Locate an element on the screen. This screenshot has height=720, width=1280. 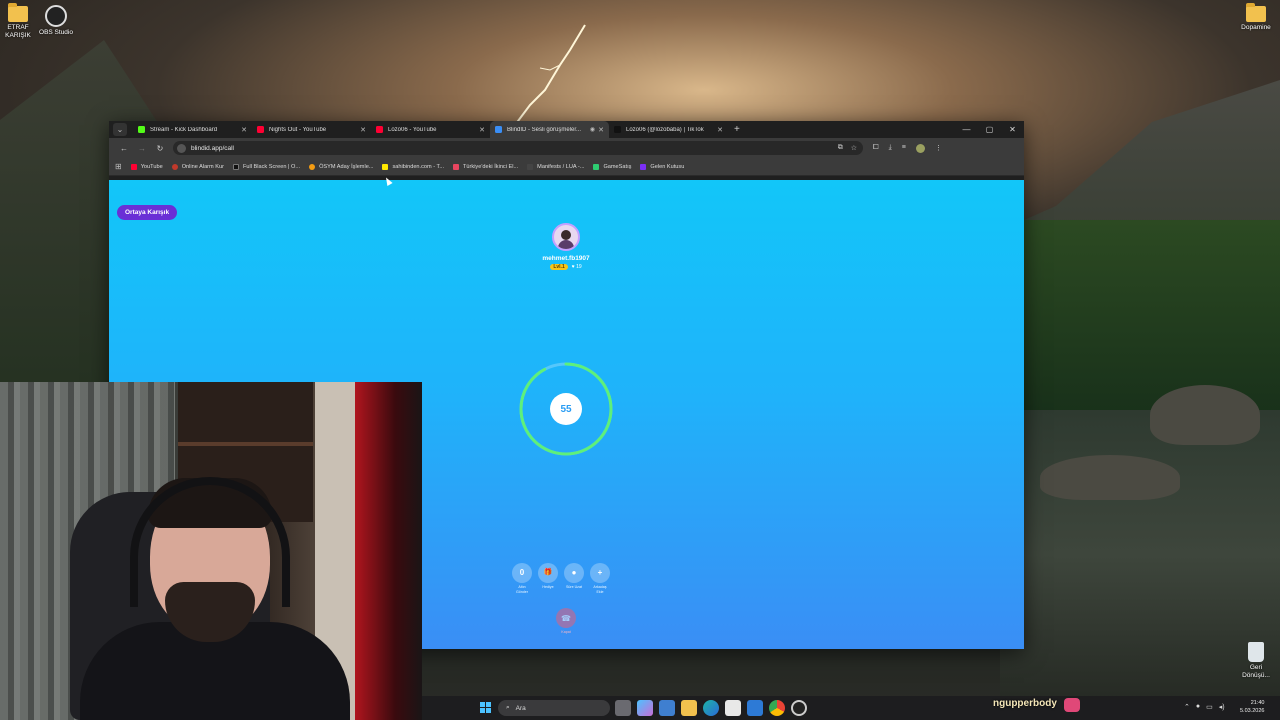
volume-icon: ◂) is located at coordinates (1222, 707).